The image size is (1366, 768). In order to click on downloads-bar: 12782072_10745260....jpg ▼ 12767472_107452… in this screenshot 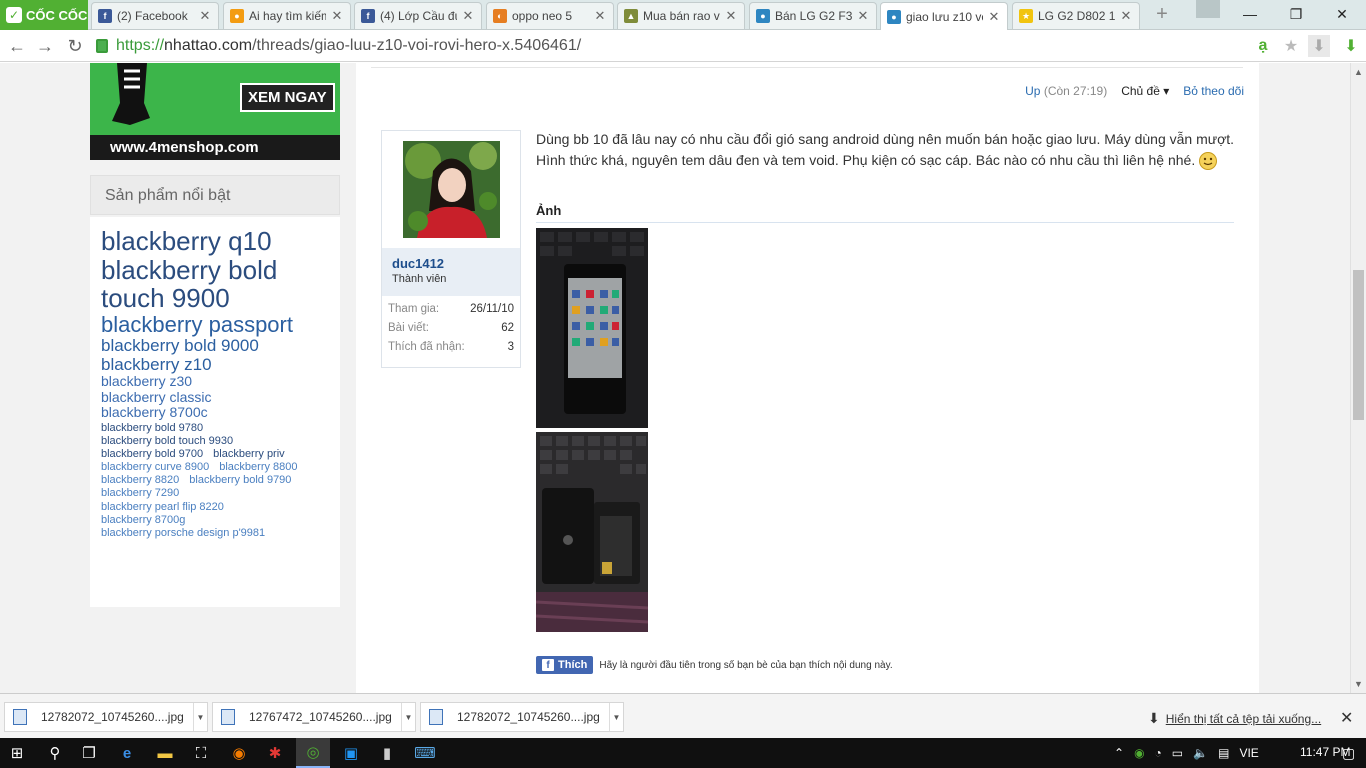, I will do `click(683, 715)`.